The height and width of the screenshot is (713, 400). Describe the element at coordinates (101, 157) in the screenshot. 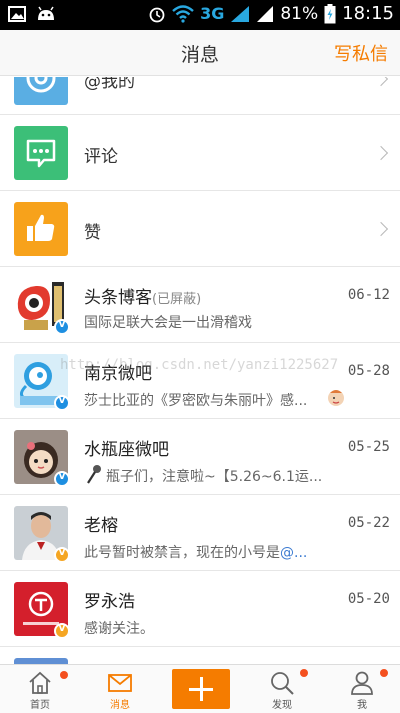

I see `list-item-label: 评论` at that location.